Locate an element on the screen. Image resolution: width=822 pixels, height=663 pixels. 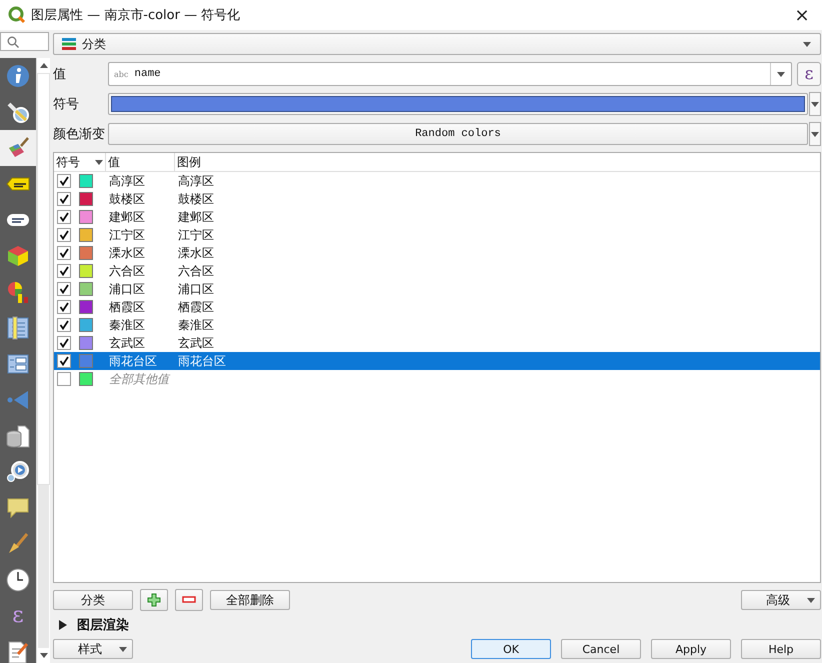
table-cell-text: 鼓楼区 is located at coordinates (127, 199).